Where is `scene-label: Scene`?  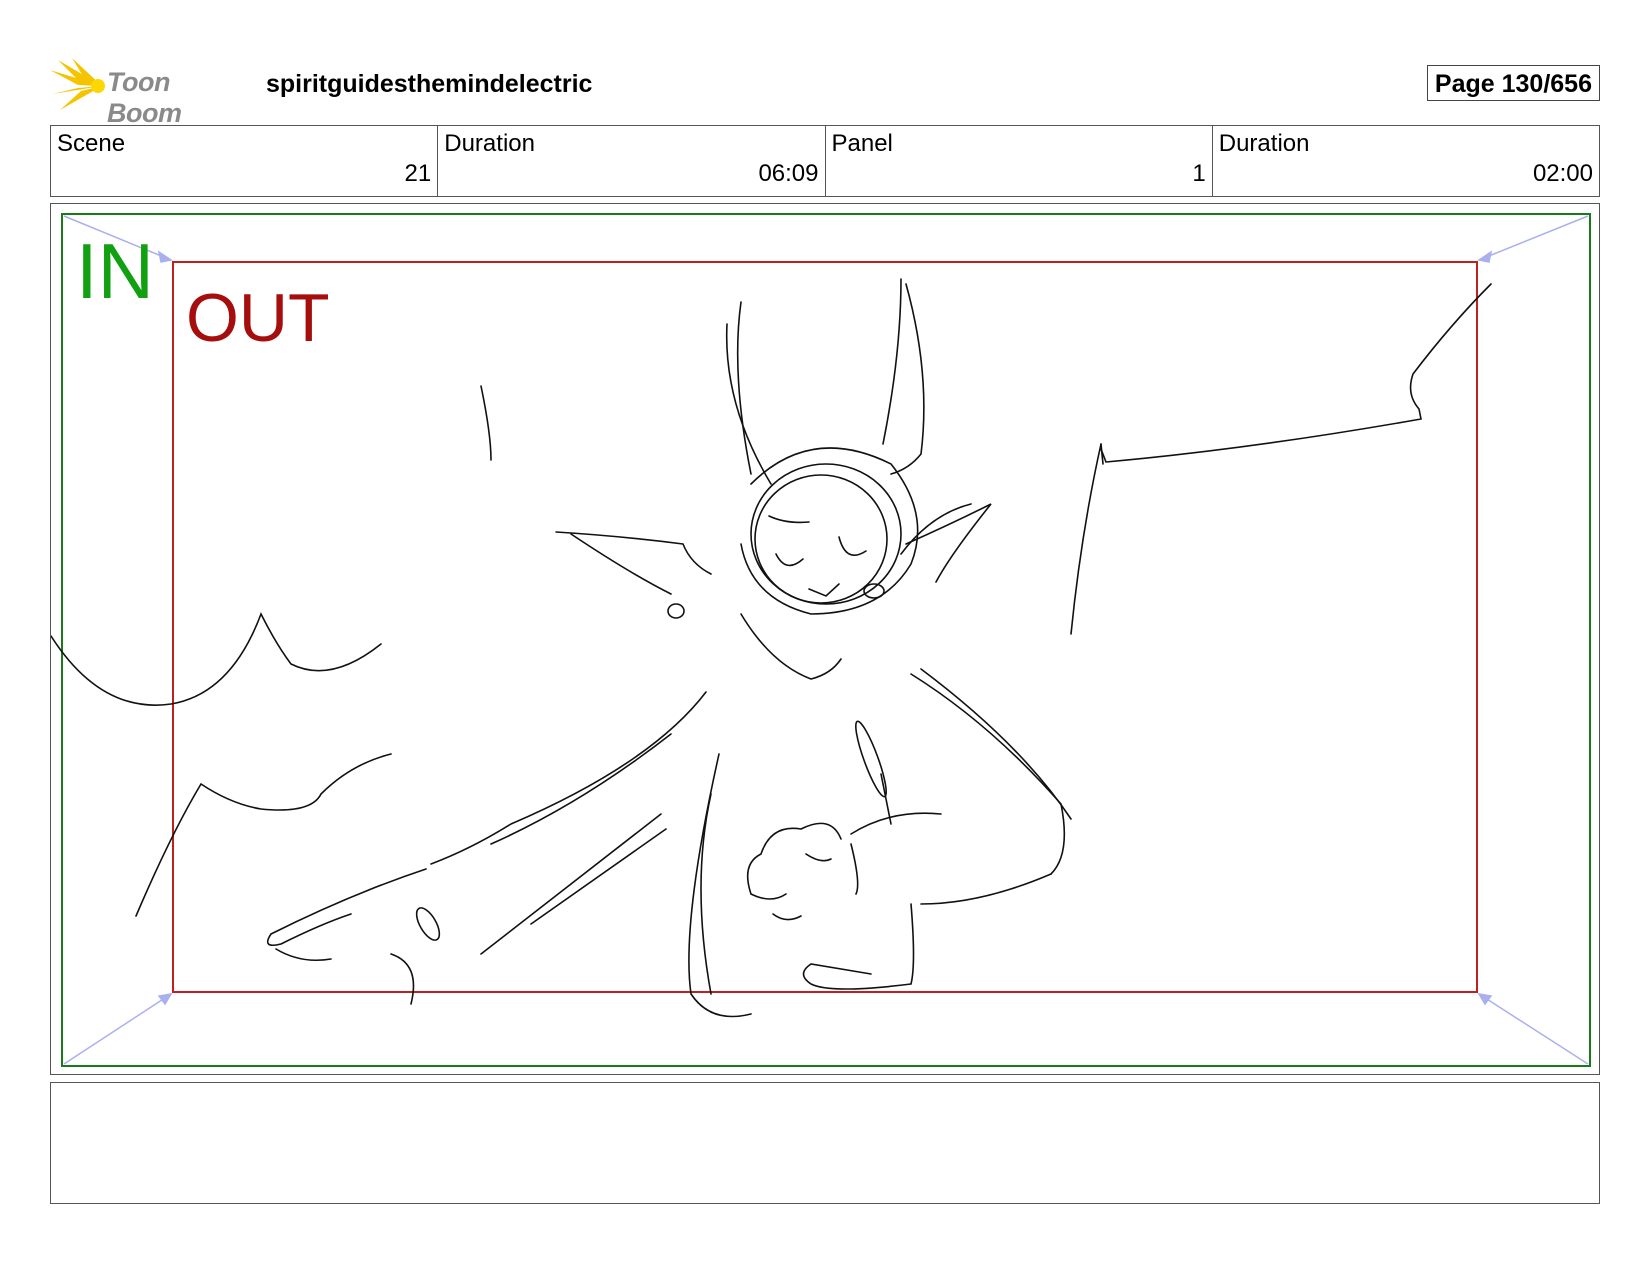 scene-label: Scene is located at coordinates (91, 143).